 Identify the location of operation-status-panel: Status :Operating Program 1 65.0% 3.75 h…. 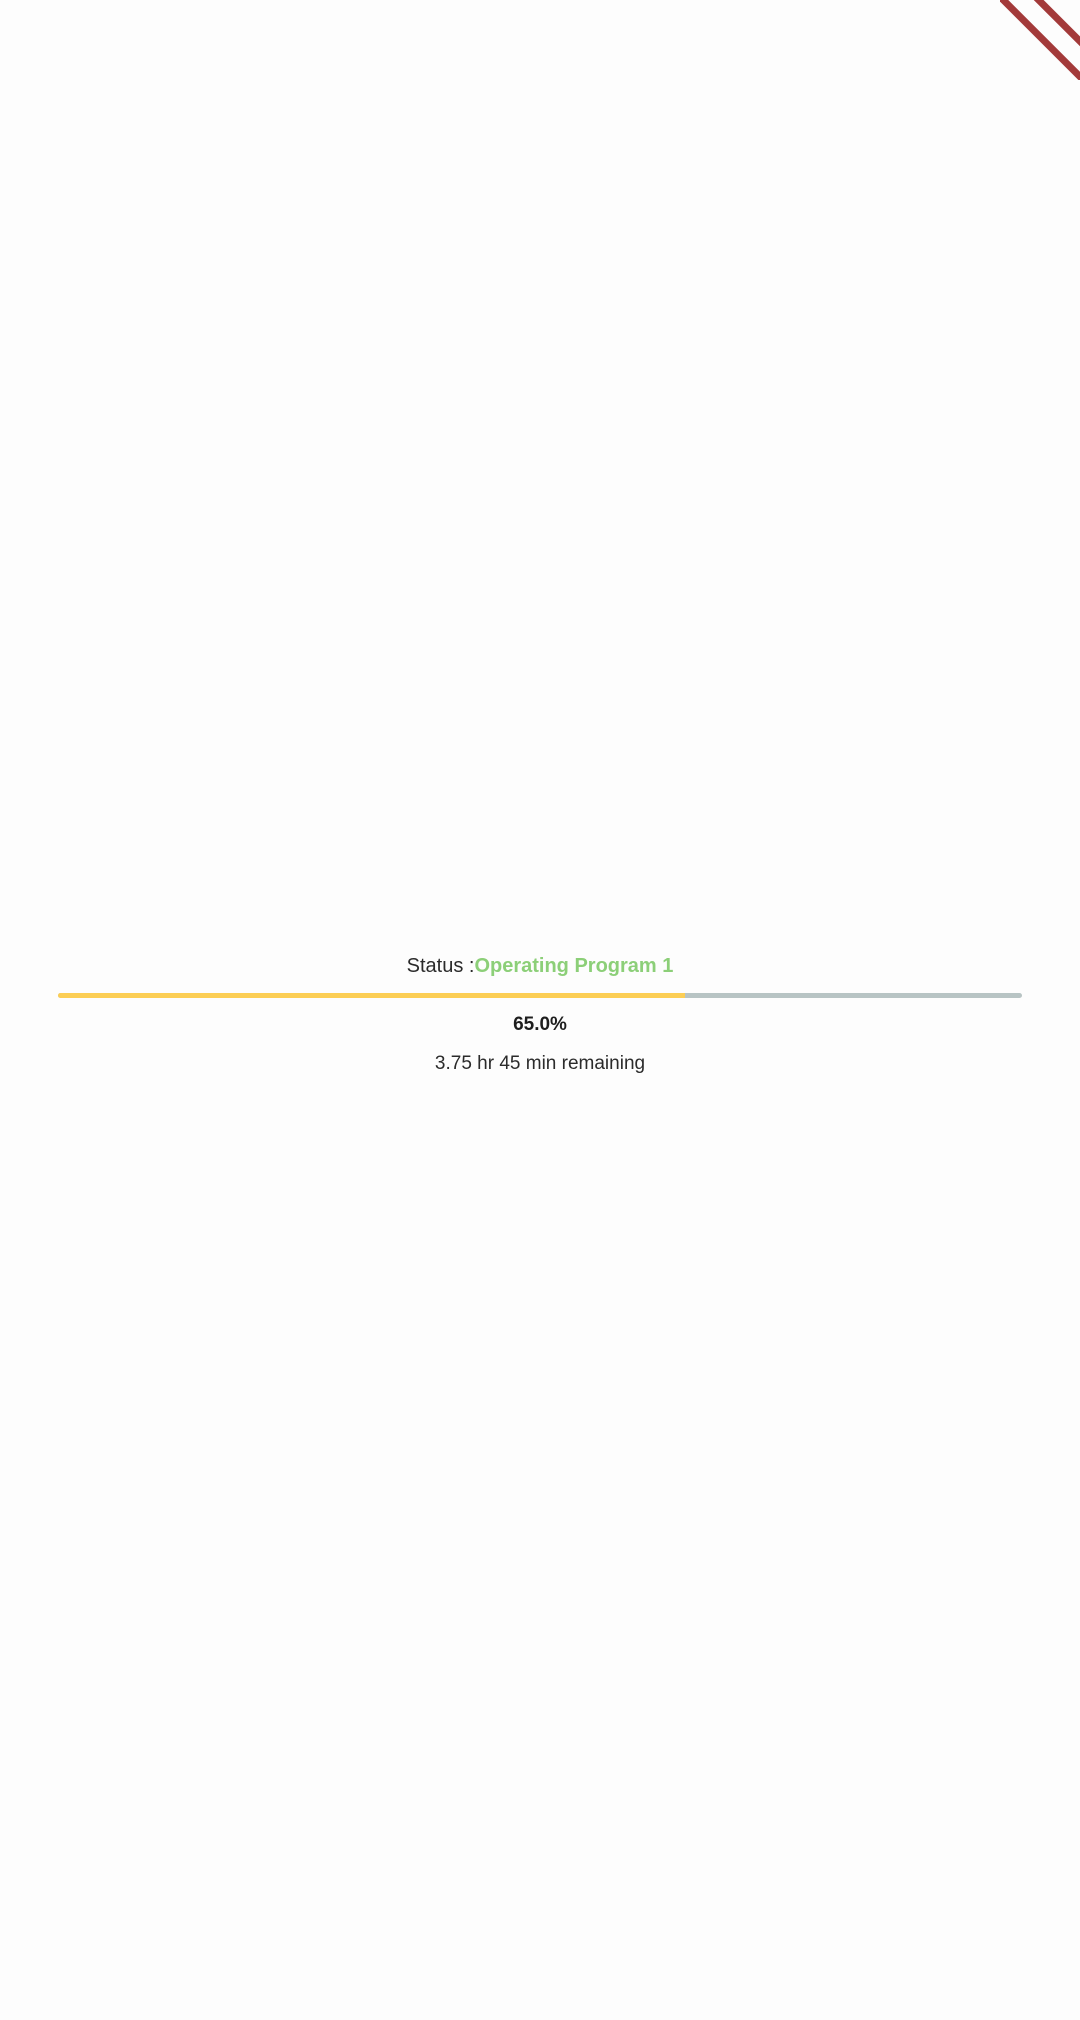
(540, 1014).